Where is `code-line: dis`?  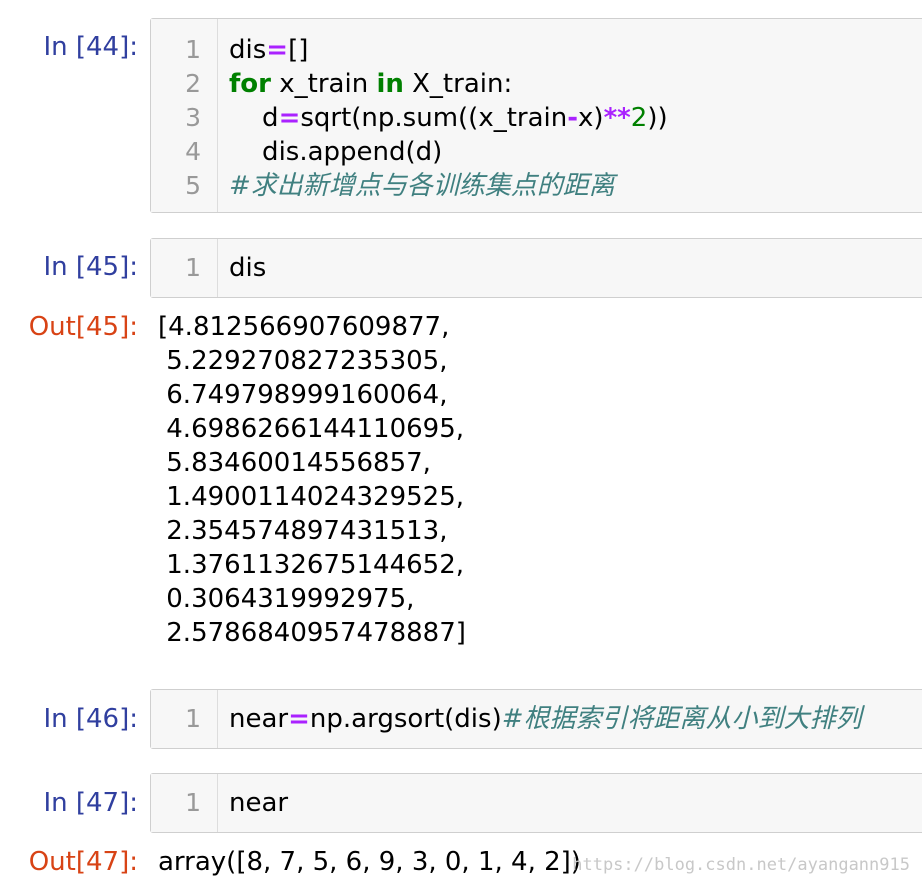 code-line: dis is located at coordinates (247, 268).